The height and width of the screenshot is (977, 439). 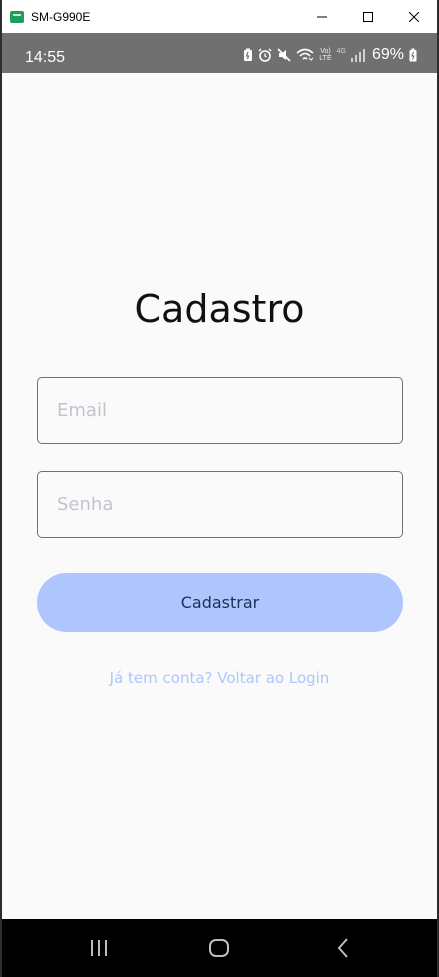 I want to click on close-icon, so click(x=414, y=16).